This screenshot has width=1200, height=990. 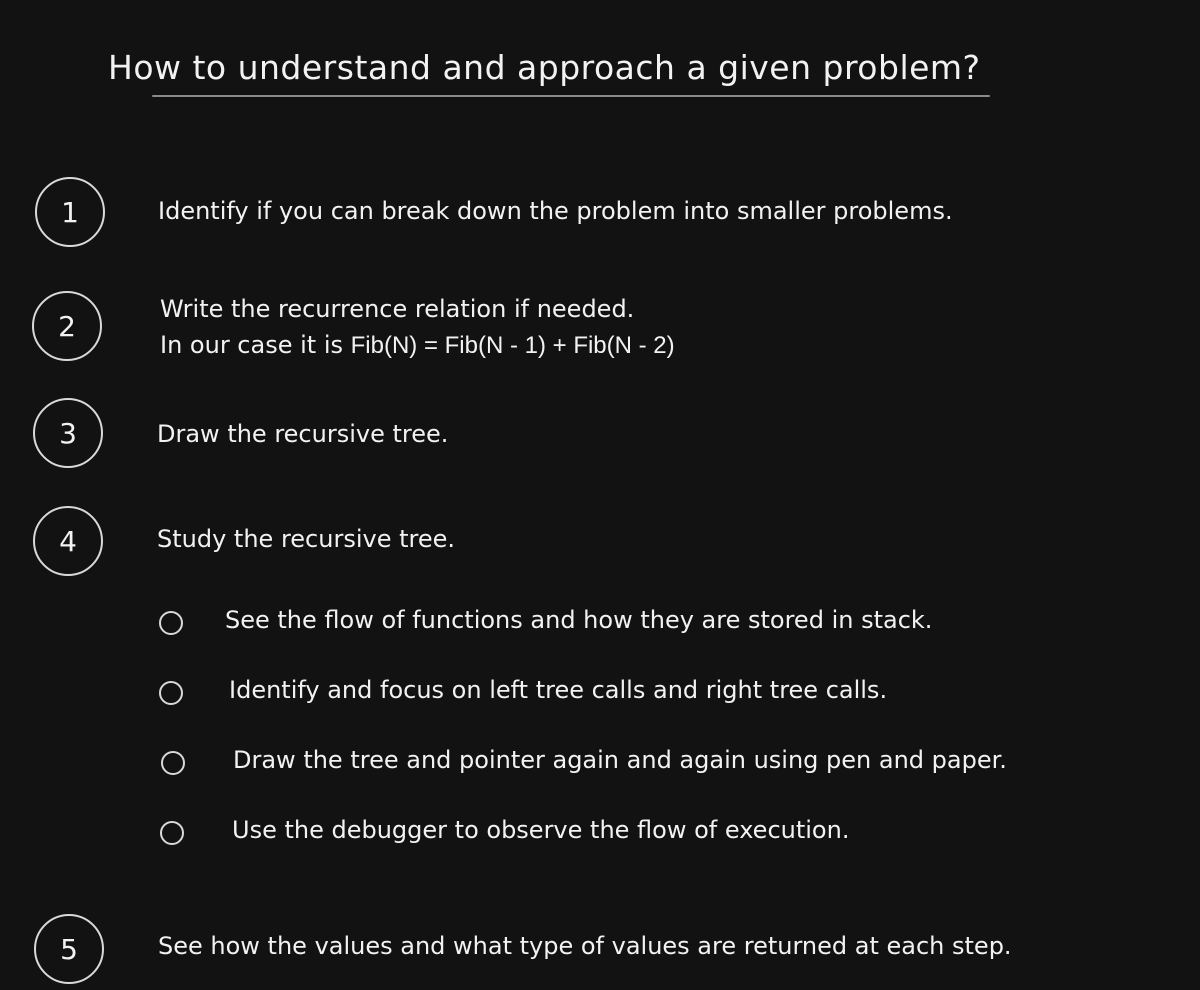 What do you see at coordinates (397, 309) in the screenshot?
I see `step-2-line-1: Write the recurrence relation if needed.` at bounding box center [397, 309].